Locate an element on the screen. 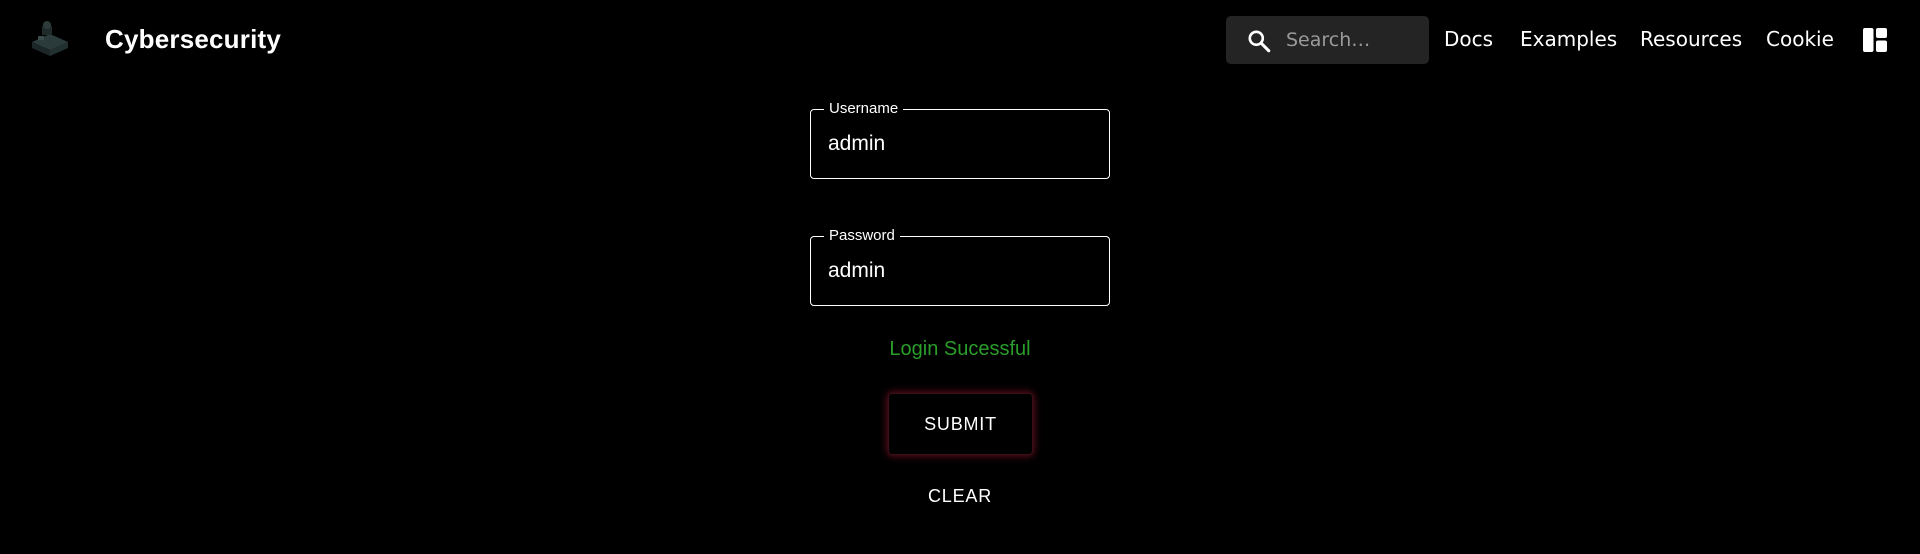 The height and width of the screenshot is (554, 1920). brand-title: Cybersecurity is located at coordinates (193, 39).